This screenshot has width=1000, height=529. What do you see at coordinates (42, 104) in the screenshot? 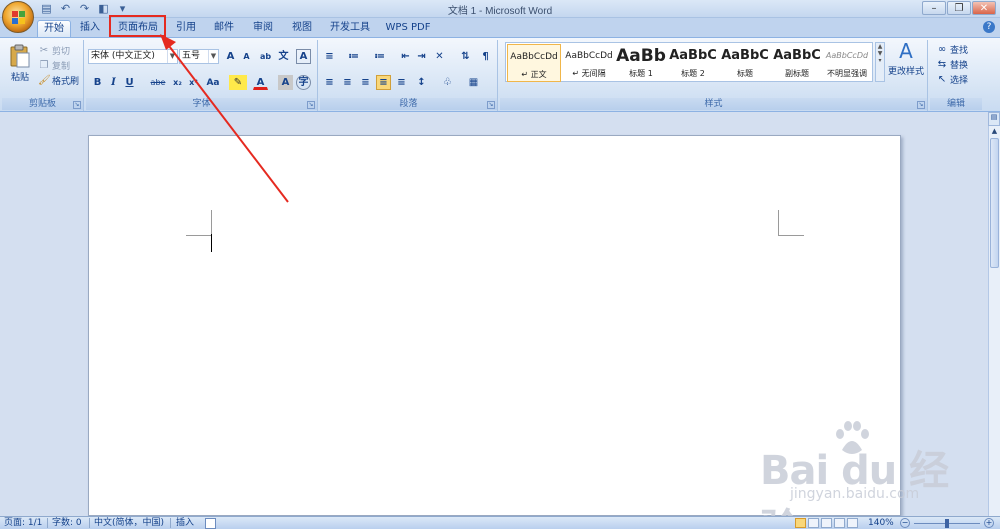
I see `clipboard-group-label: 剪贴板` at bounding box center [42, 104].